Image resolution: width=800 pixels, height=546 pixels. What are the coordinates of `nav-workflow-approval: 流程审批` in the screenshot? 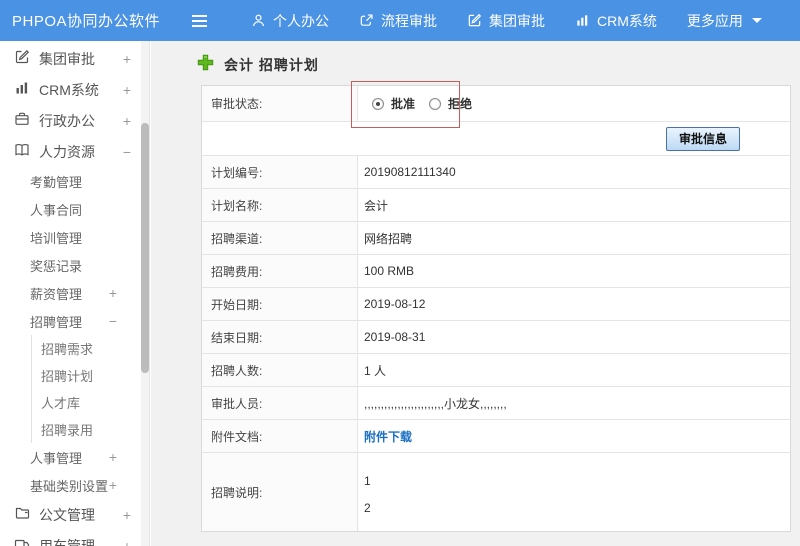 It's located at (398, 20).